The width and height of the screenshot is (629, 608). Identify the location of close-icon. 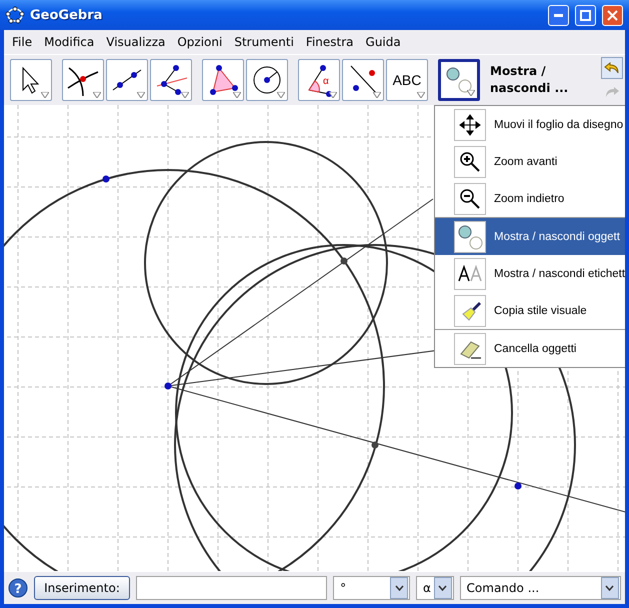
(612, 15).